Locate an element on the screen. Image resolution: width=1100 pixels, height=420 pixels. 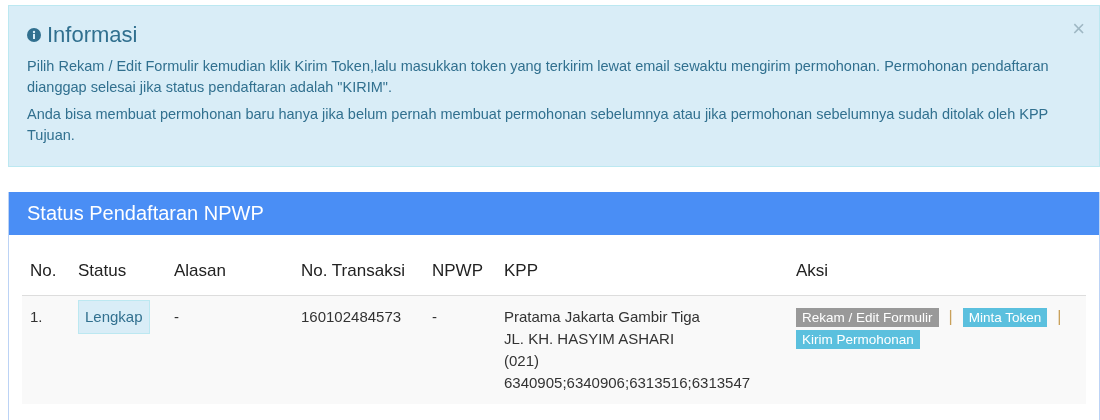
column-header: KPP is located at coordinates (521, 271).